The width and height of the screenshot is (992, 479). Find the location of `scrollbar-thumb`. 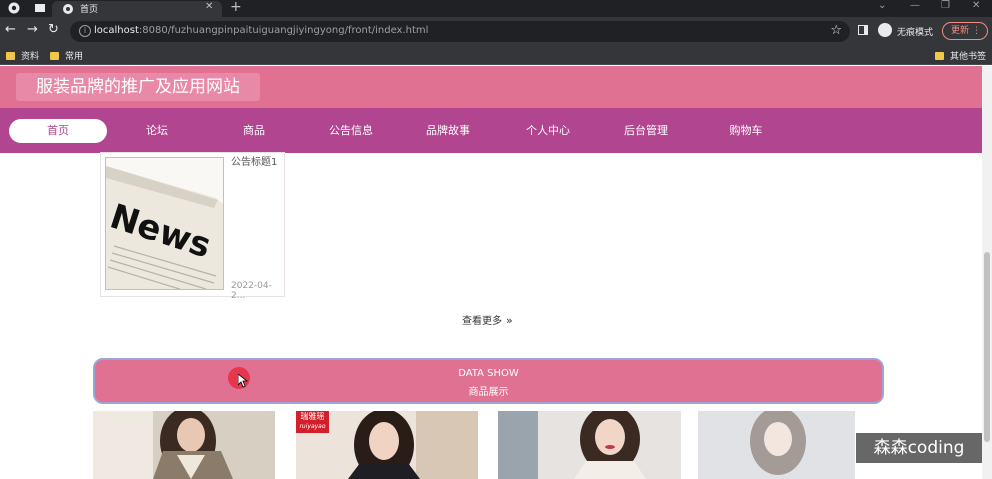

scrollbar-thumb is located at coordinates (987, 347).